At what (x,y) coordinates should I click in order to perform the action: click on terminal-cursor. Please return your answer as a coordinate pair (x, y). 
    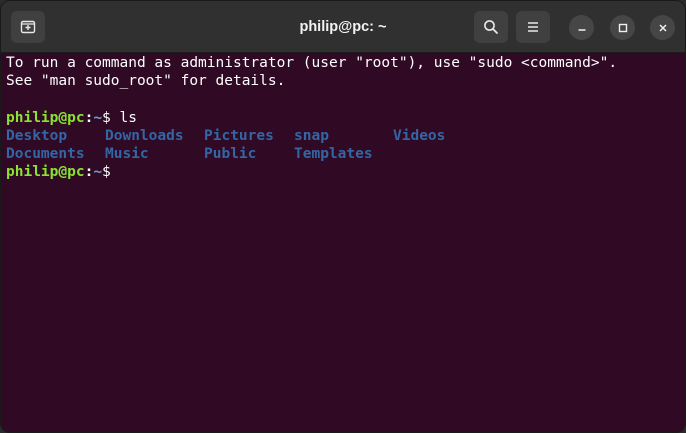
    Looking at the image, I should click on (115, 172).